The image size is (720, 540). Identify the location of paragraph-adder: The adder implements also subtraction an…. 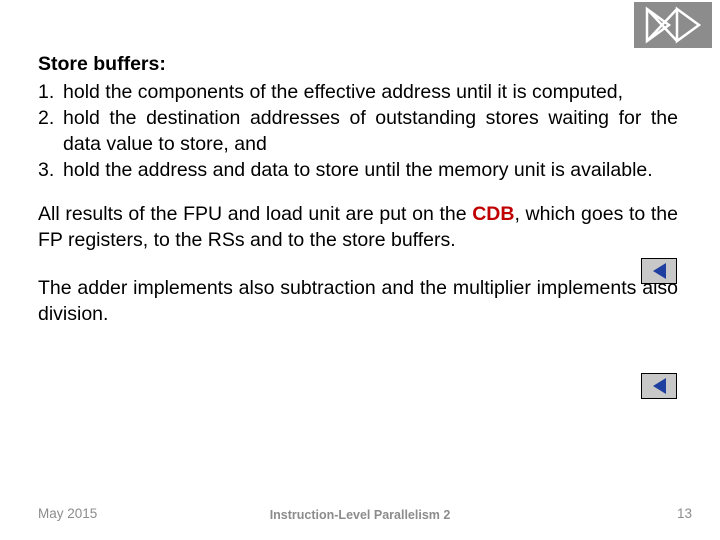
(358, 301).